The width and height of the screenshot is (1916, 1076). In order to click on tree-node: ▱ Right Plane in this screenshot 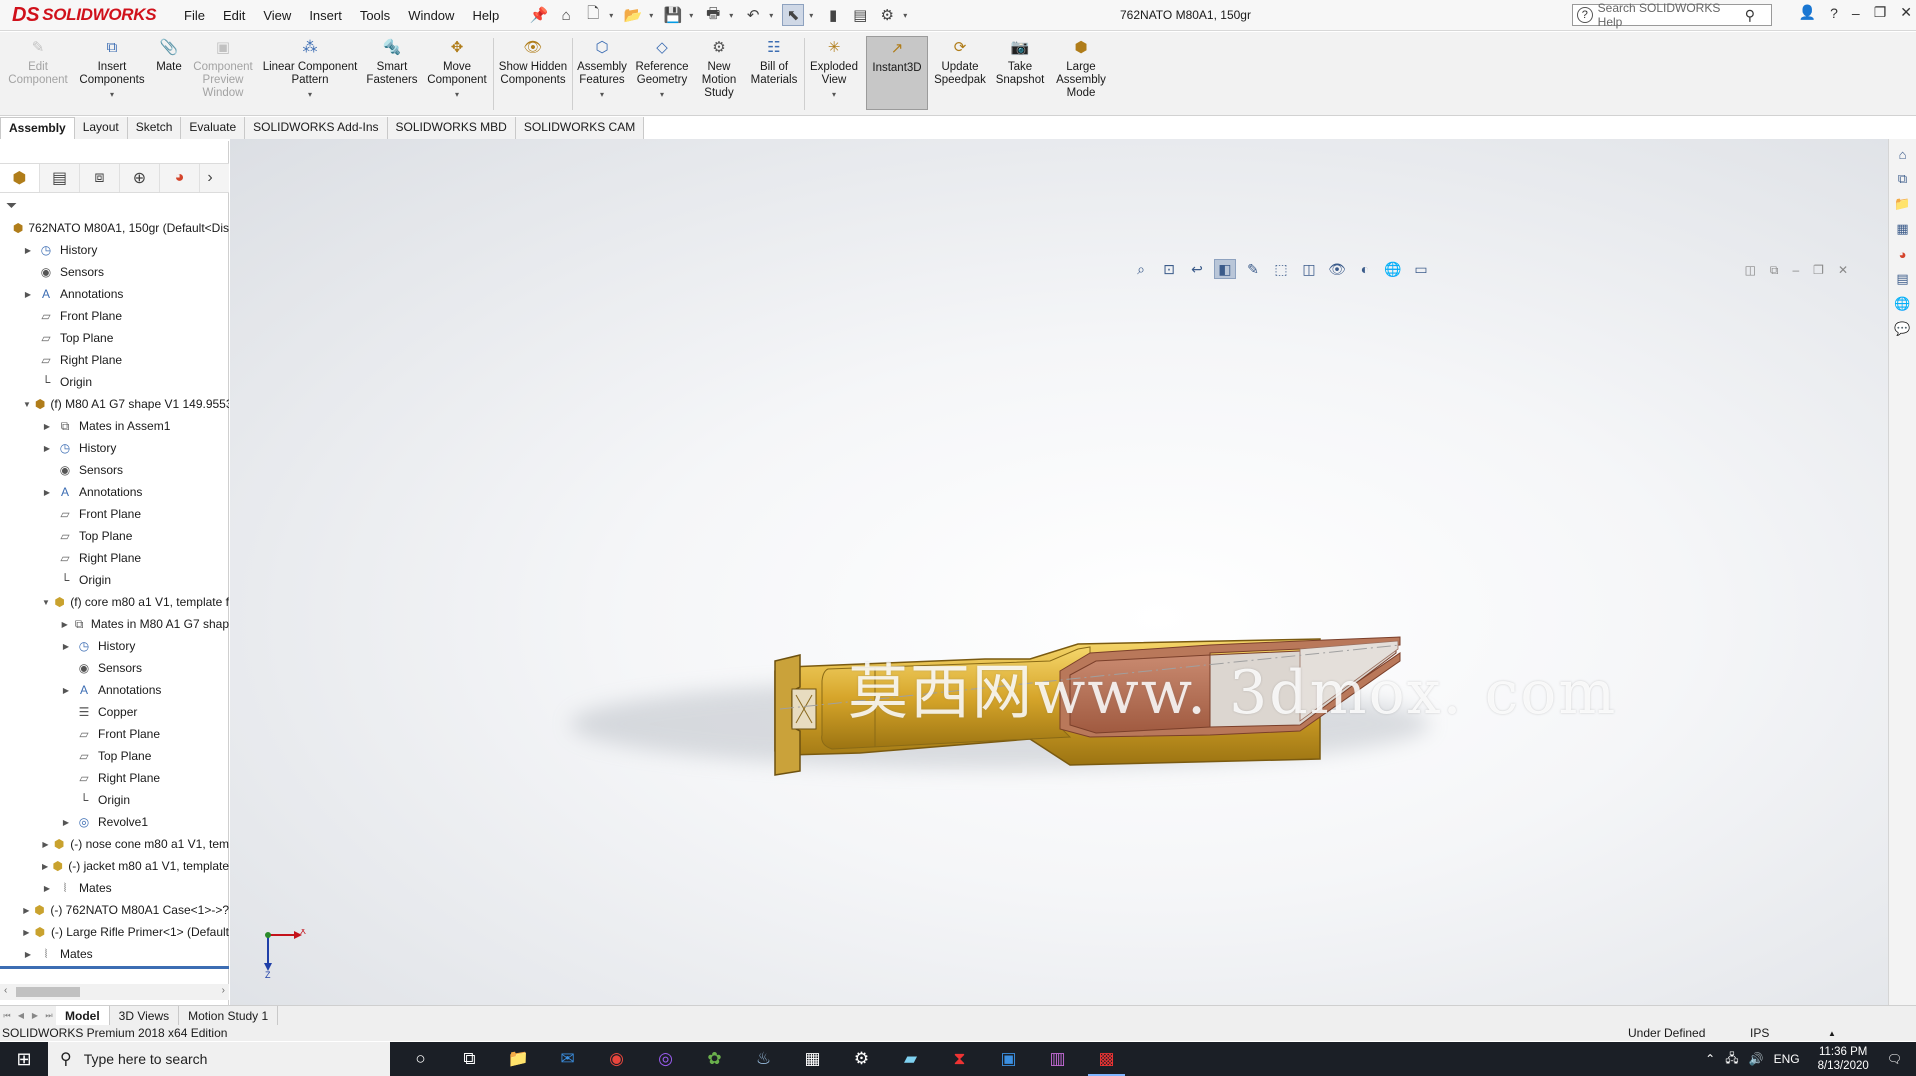, I will do `click(114, 778)`.